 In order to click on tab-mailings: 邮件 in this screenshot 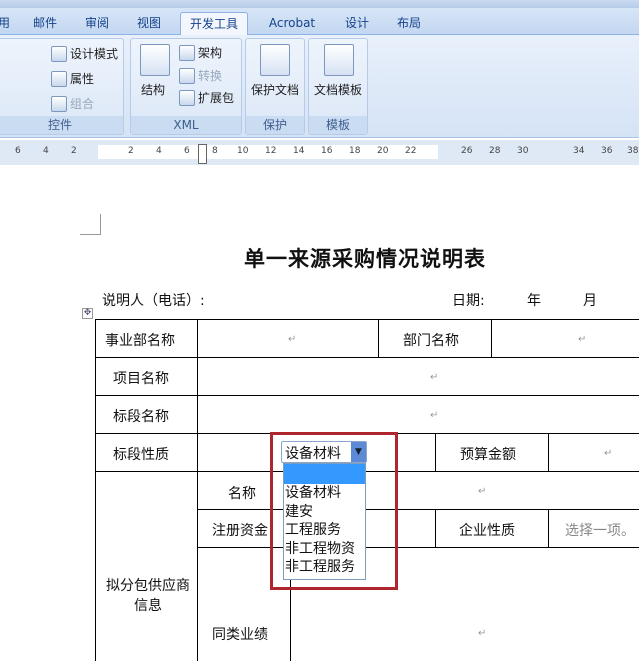, I will do `click(45, 23)`.